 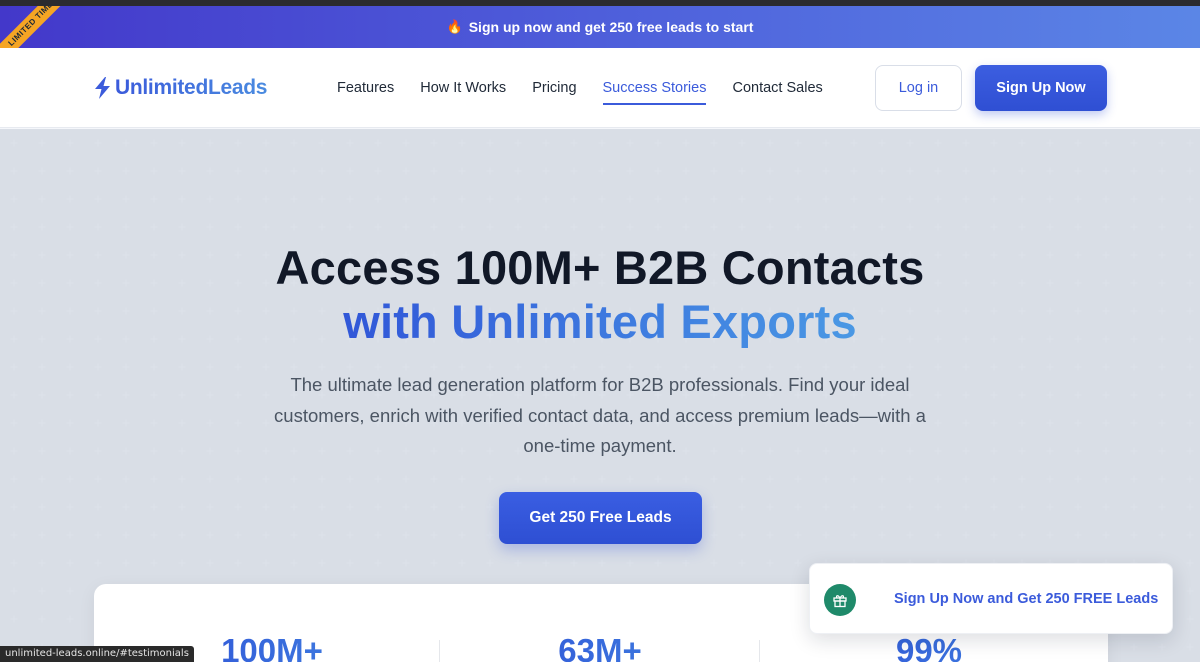 What do you see at coordinates (365, 88) in the screenshot?
I see `nav-link-features: Features` at bounding box center [365, 88].